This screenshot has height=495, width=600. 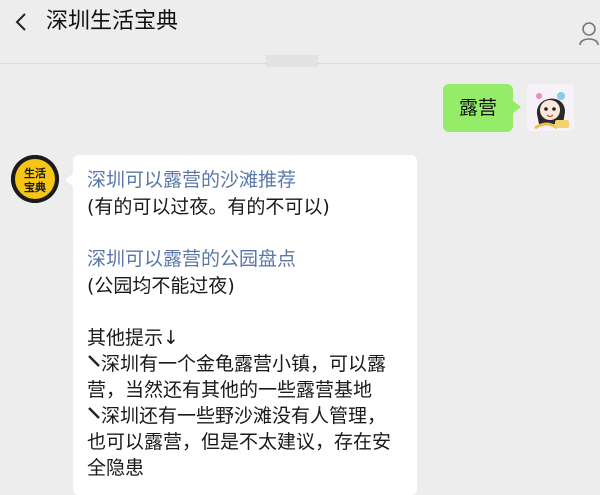 I want to click on cartoon-girl-icon, so click(x=550, y=107).